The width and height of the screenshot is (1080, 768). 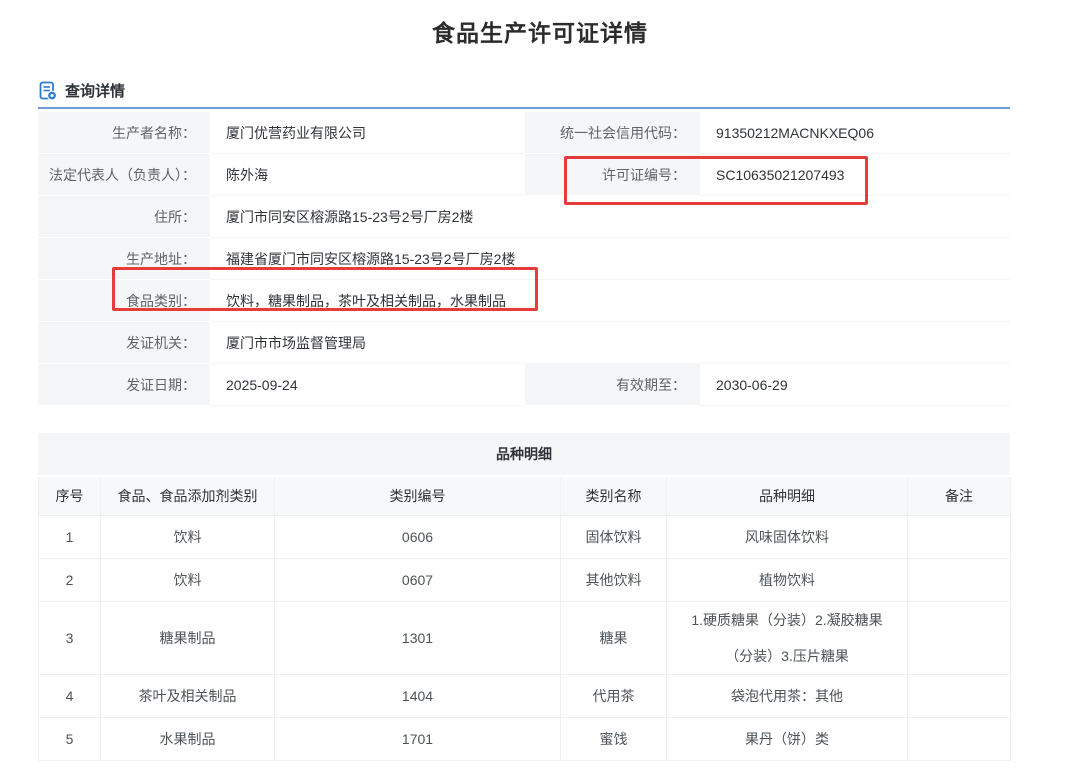 I want to click on table-cell: 蜜饯, so click(x=614, y=739).